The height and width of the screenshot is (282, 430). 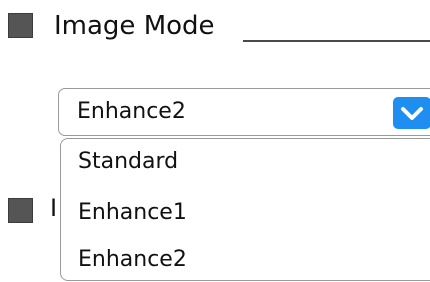 What do you see at coordinates (20, 210) in the screenshot?
I see `second-section-marker-icon` at bounding box center [20, 210].